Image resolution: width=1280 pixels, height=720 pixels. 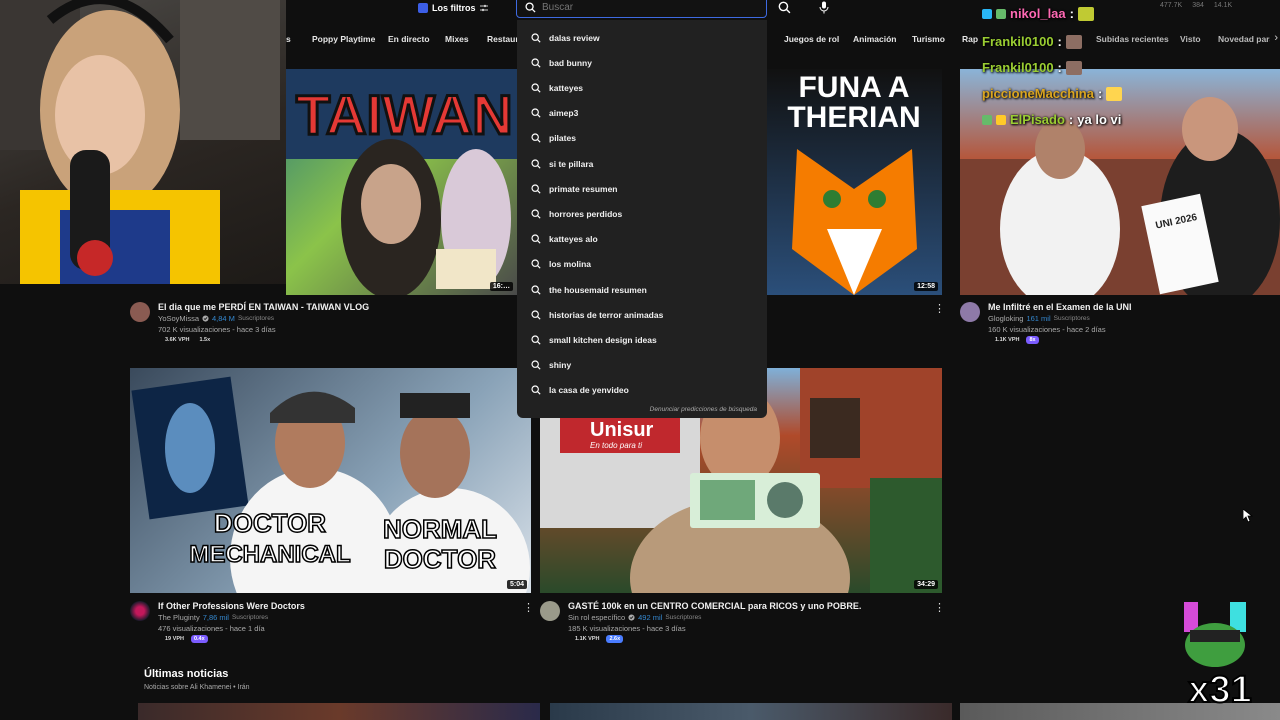 I want to click on channel-name: YoSoyMissa, so click(x=178, y=318).